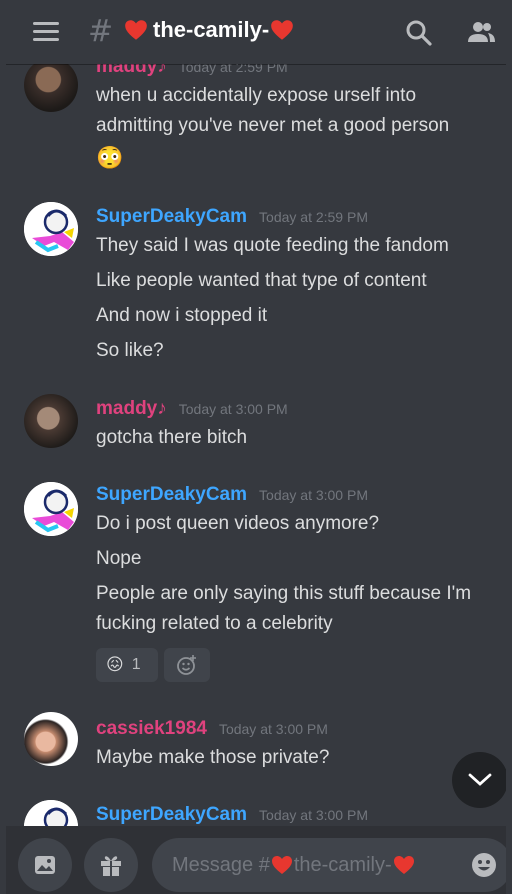  What do you see at coordinates (273, 125) in the screenshot?
I see `message-text: admitting you've never met a good person` at bounding box center [273, 125].